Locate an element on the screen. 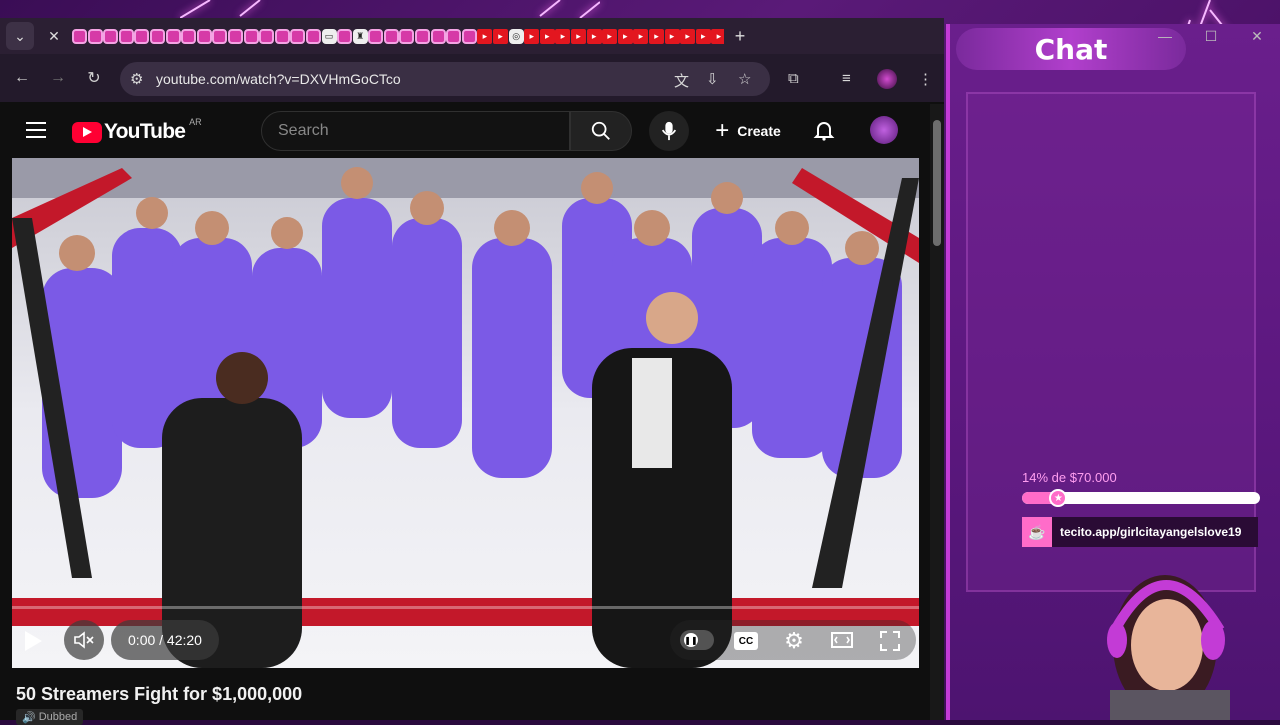  extensions-icon: ⧉ is located at coordinates (793, 78).